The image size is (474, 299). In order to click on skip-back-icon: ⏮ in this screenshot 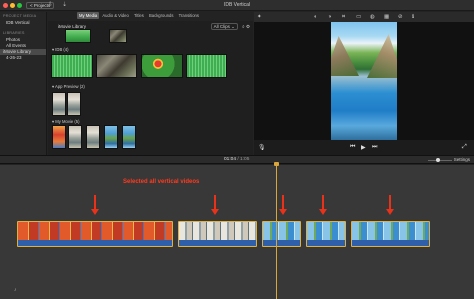, I will do `click(352, 147)`.